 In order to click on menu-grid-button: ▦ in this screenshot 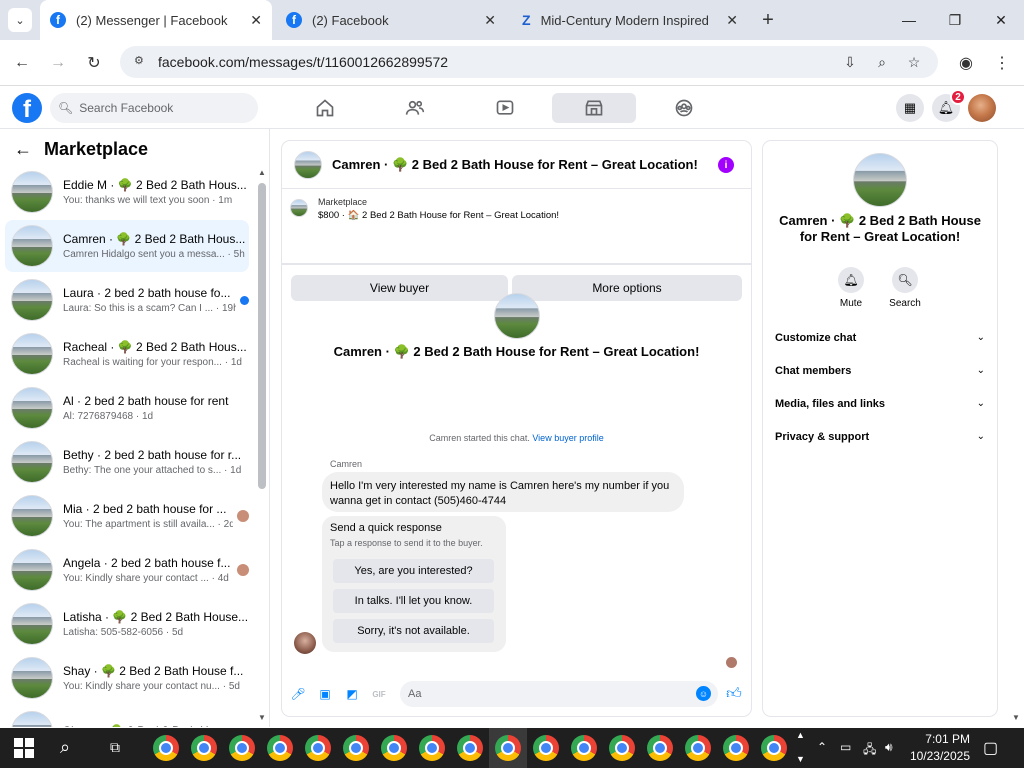, I will do `click(910, 108)`.